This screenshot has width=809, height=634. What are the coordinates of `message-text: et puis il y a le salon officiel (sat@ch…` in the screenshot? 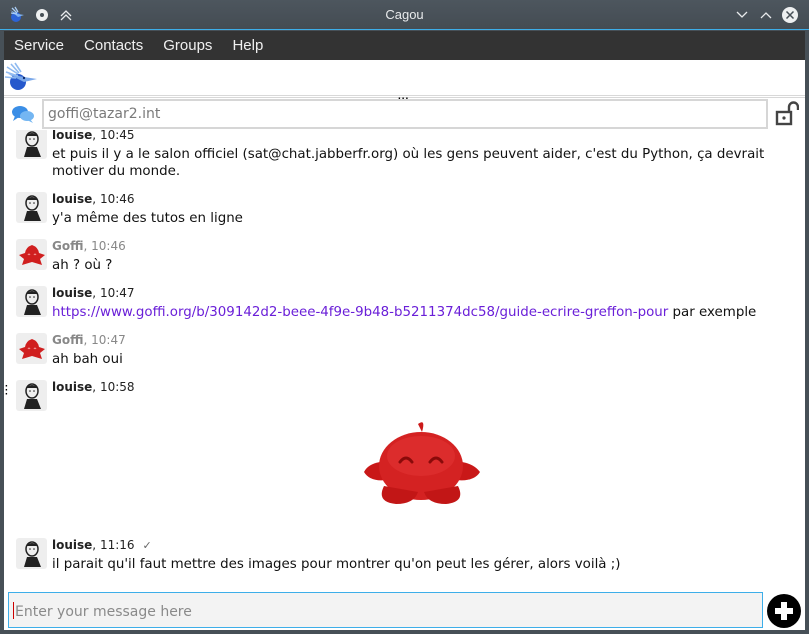 It's located at (408, 163).